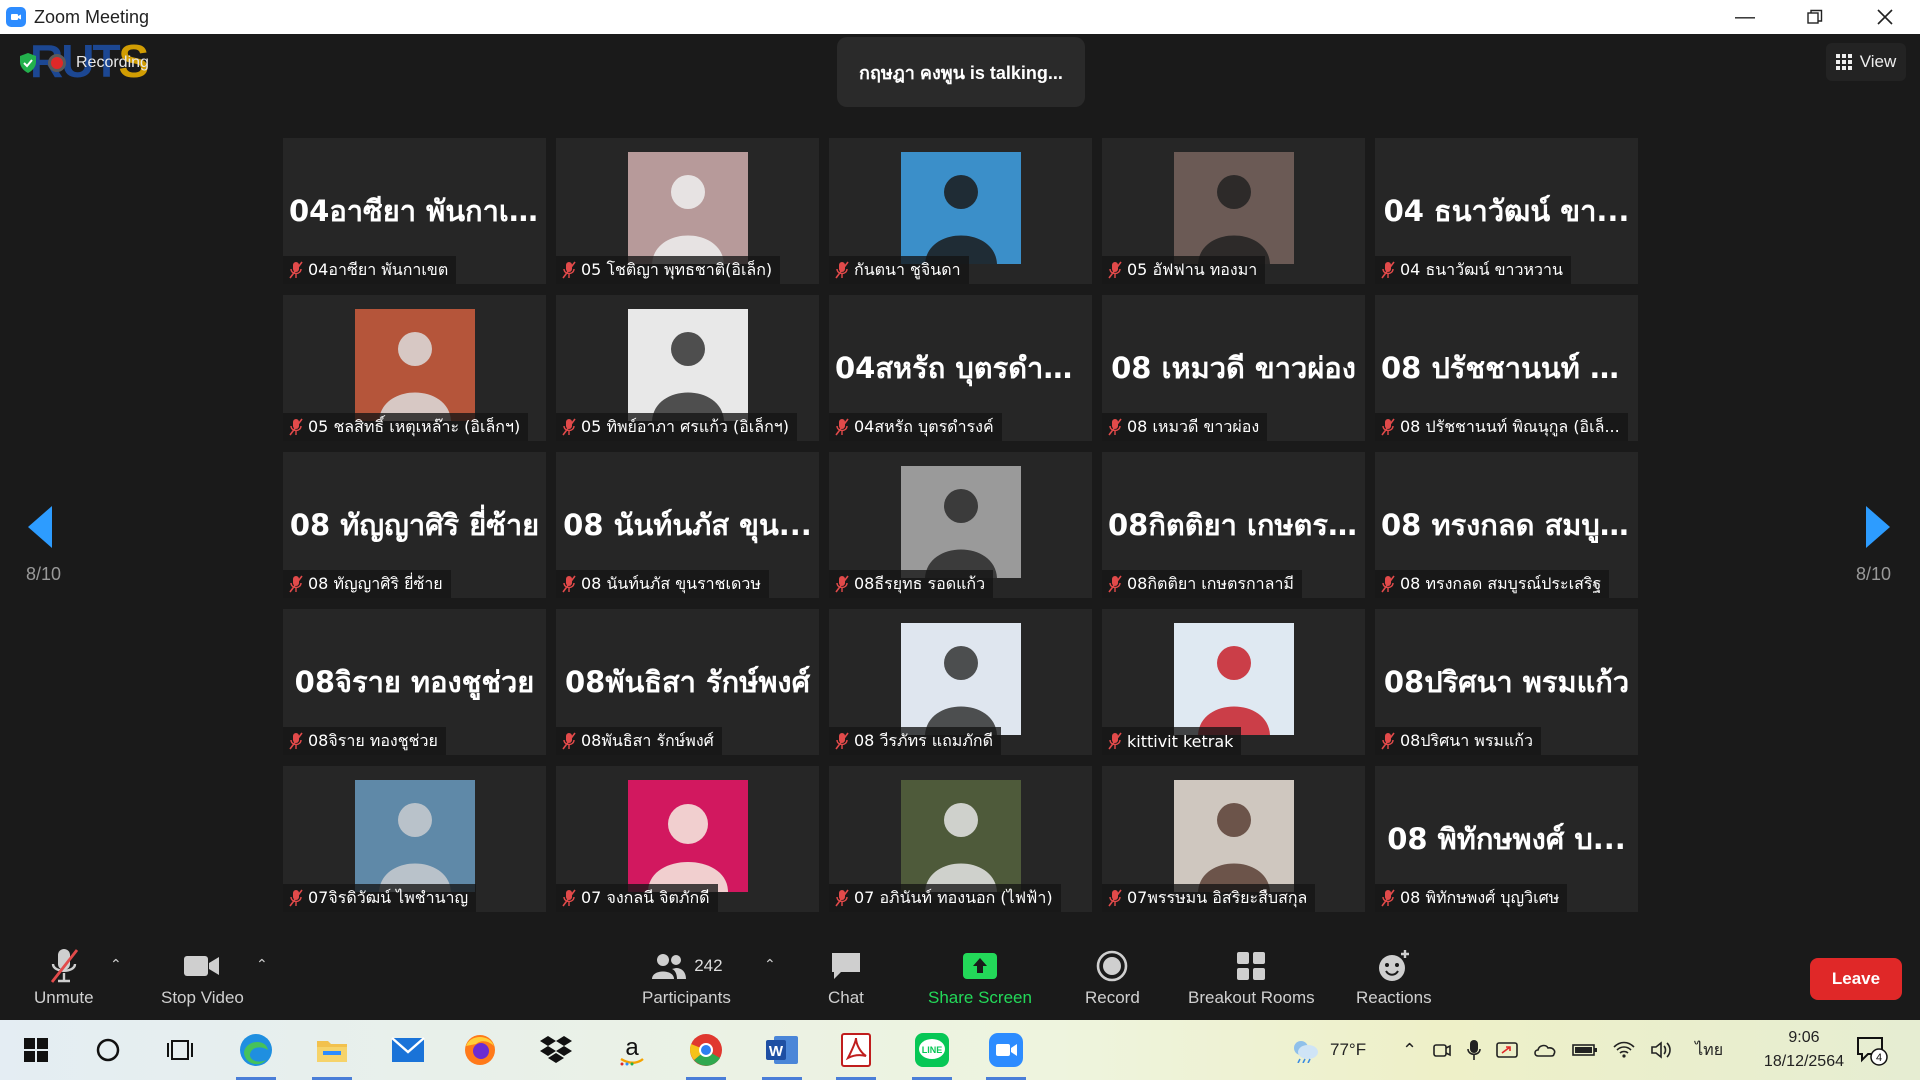  What do you see at coordinates (202, 976) in the screenshot?
I see `stop-video-button: Stop Video` at bounding box center [202, 976].